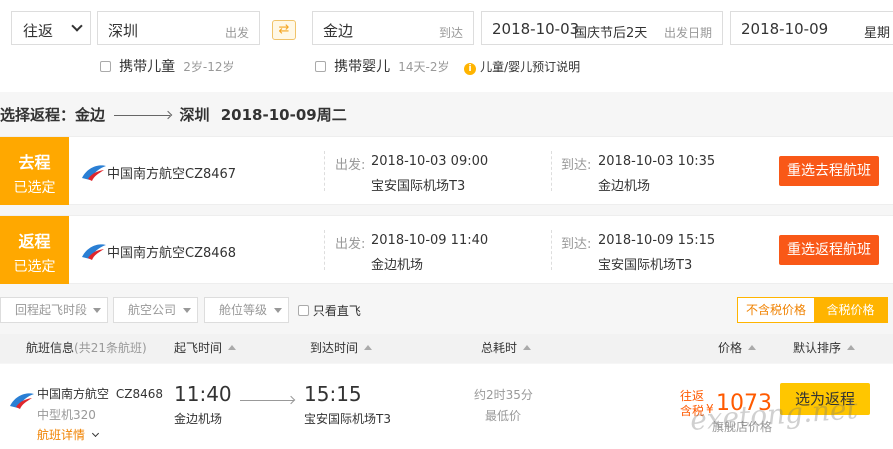 The width and height of the screenshot is (893, 449). I want to click on direct-only-filter: 只看直飞, so click(329, 310).